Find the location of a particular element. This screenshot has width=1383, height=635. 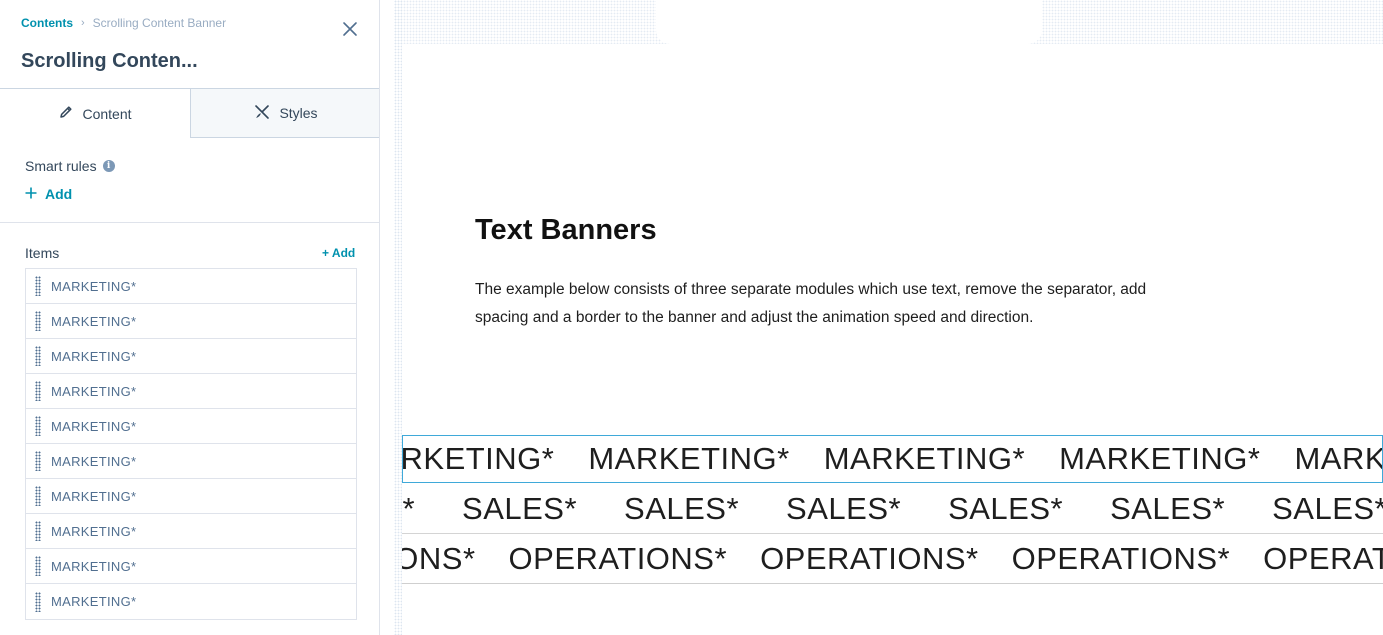

section-title: Text Banners is located at coordinates (566, 230).